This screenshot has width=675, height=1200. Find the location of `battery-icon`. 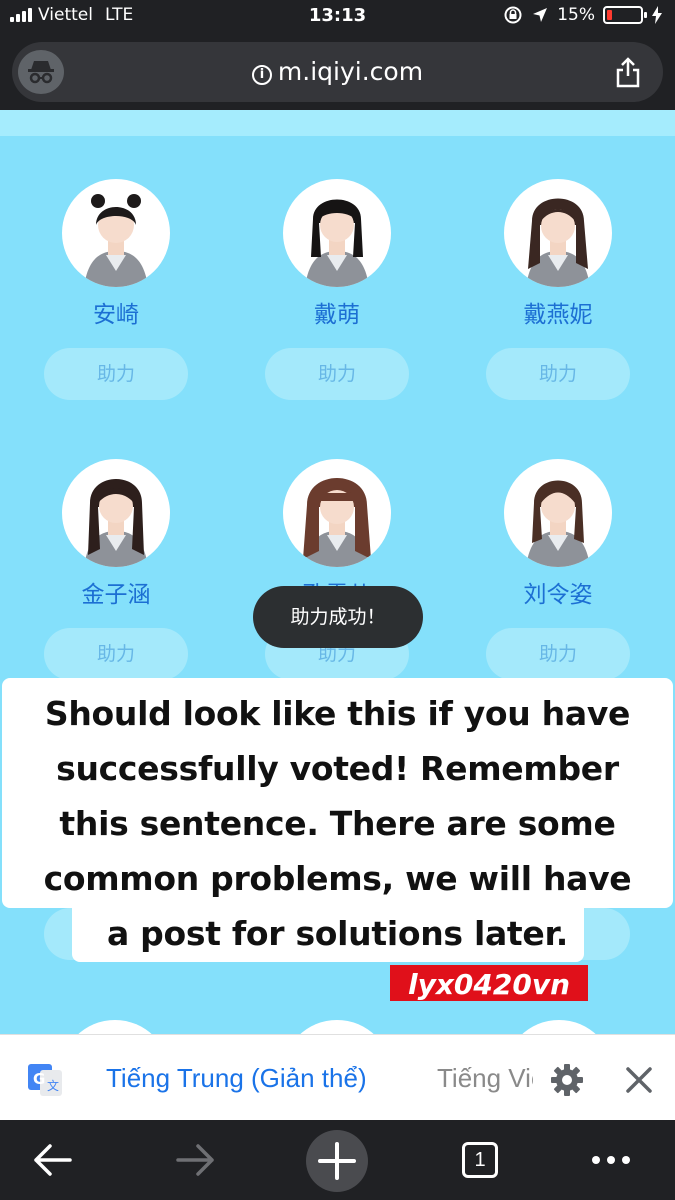

battery-icon is located at coordinates (625, 15).